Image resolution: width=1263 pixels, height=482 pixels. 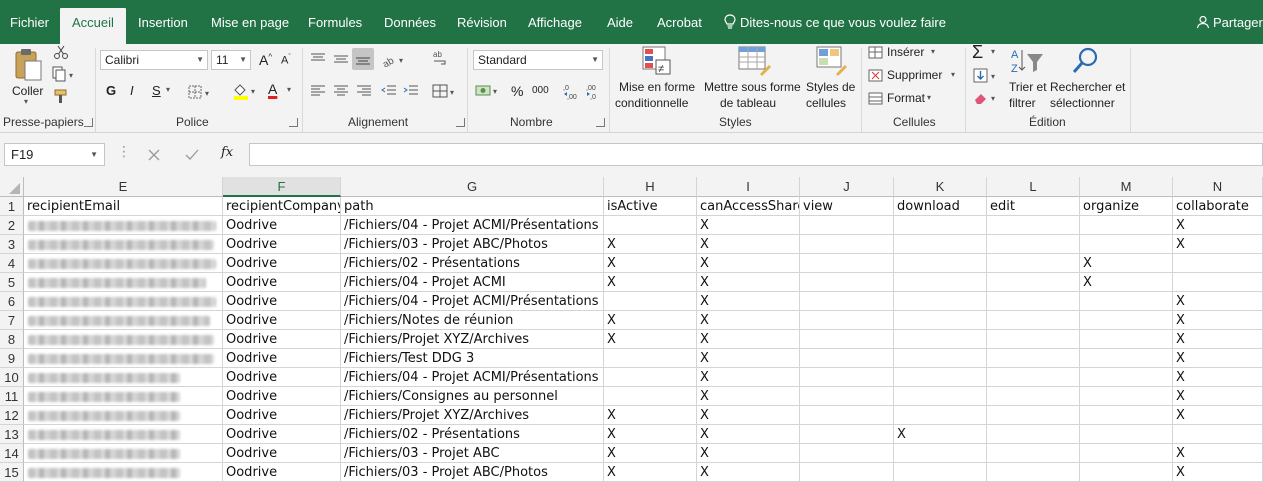 What do you see at coordinates (555, 22) in the screenshot?
I see `tab-affichage: Affichage` at bounding box center [555, 22].